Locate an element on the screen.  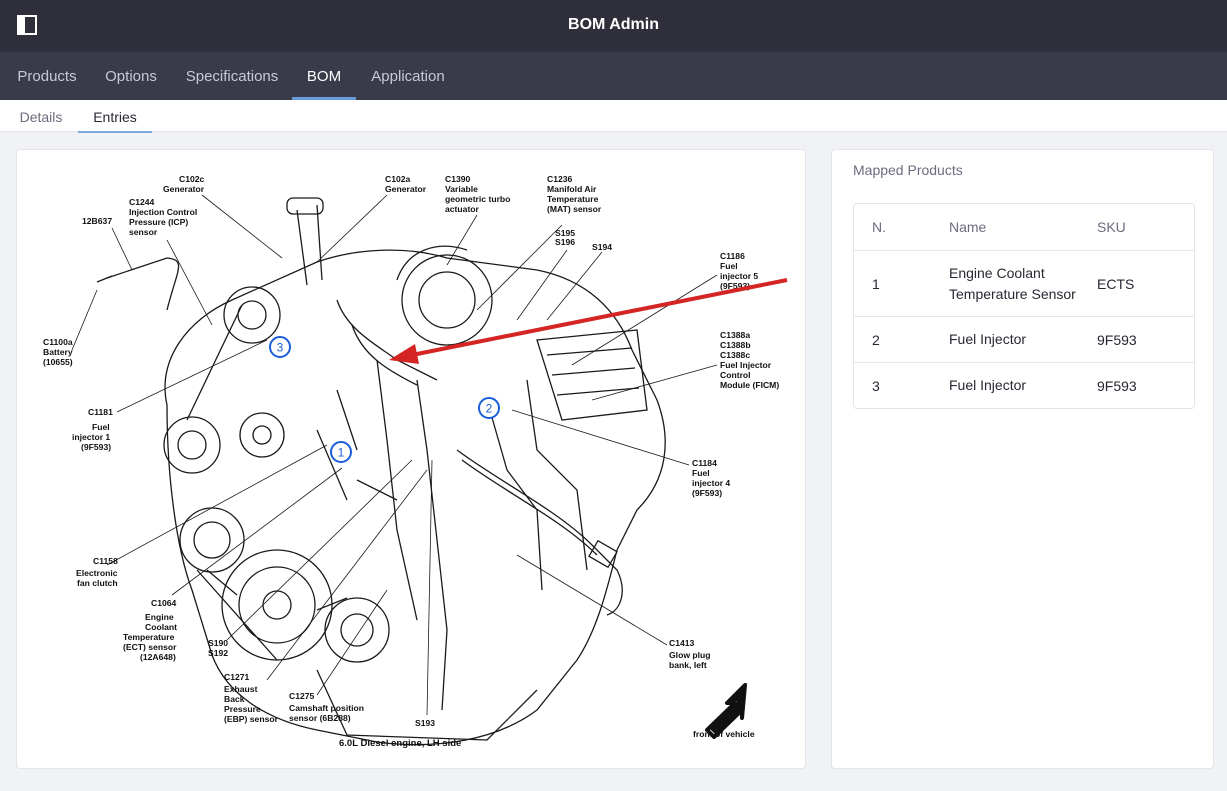
diagram-text: S194 is located at coordinates (602, 247).